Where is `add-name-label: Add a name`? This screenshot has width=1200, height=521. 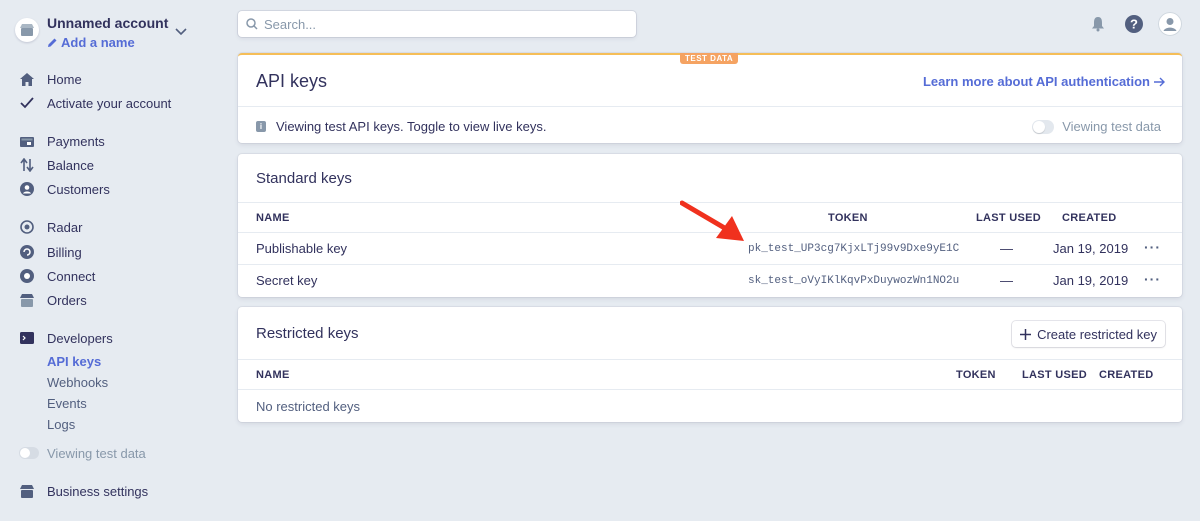
add-name-label: Add a name is located at coordinates (98, 42).